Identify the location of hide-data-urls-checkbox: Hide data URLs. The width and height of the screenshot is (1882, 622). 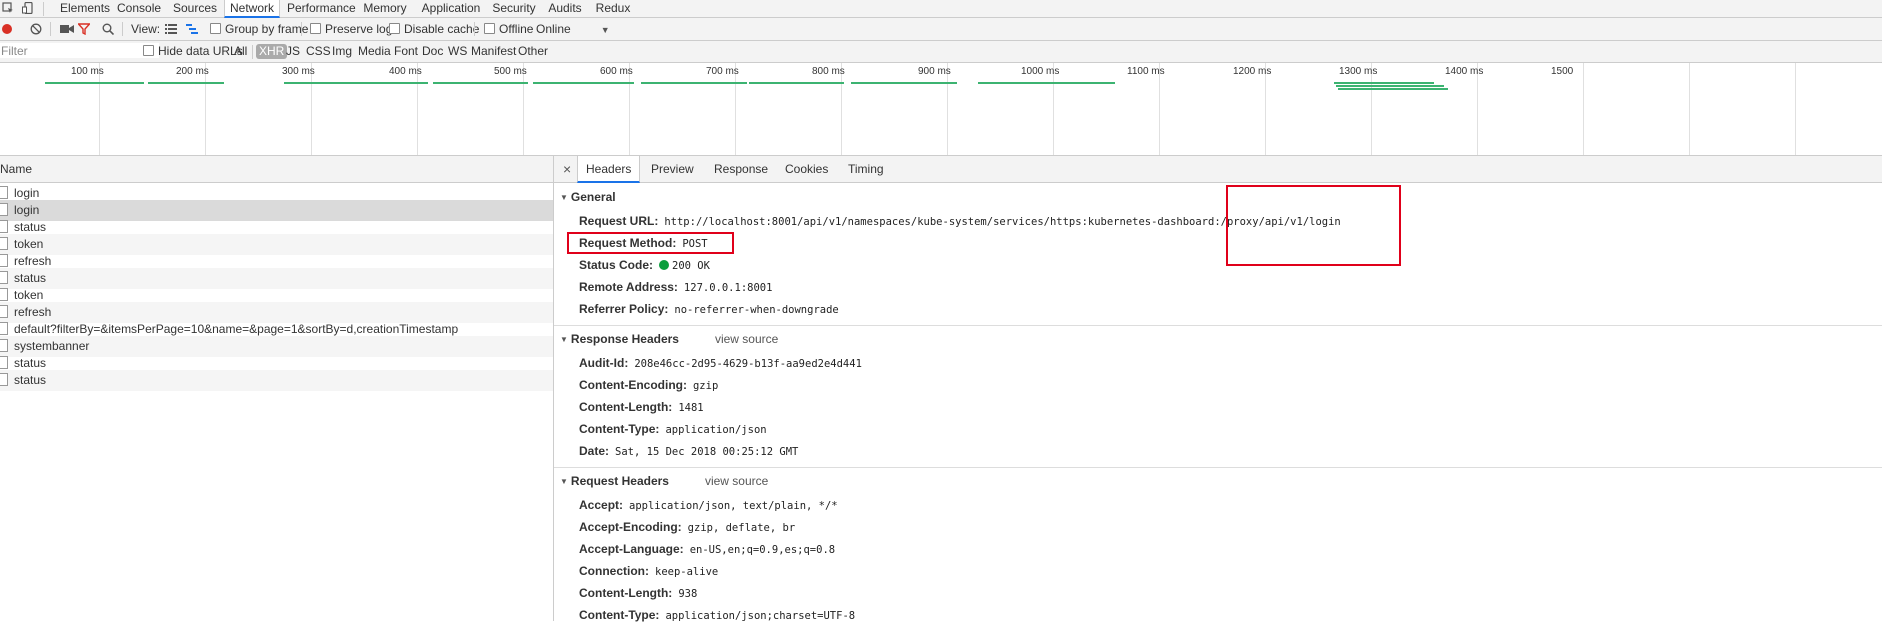
(193, 51).